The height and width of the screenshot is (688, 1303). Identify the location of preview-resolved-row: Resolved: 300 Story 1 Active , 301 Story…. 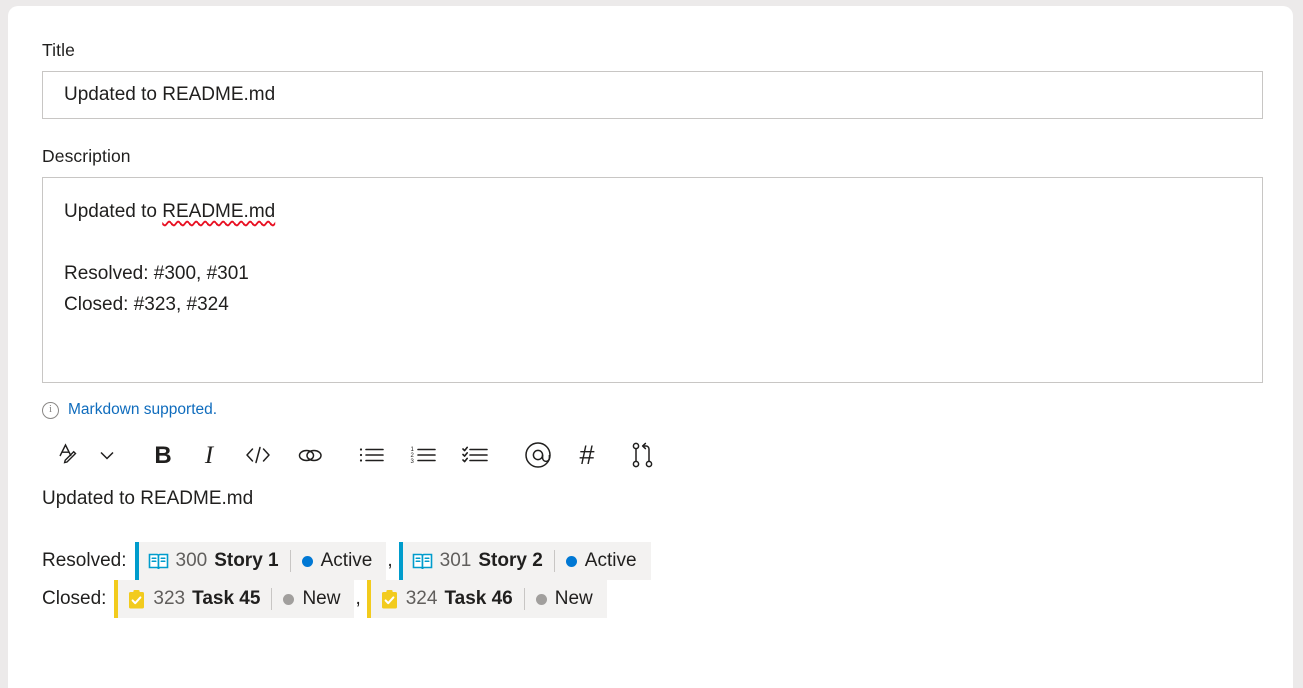
(652, 561).